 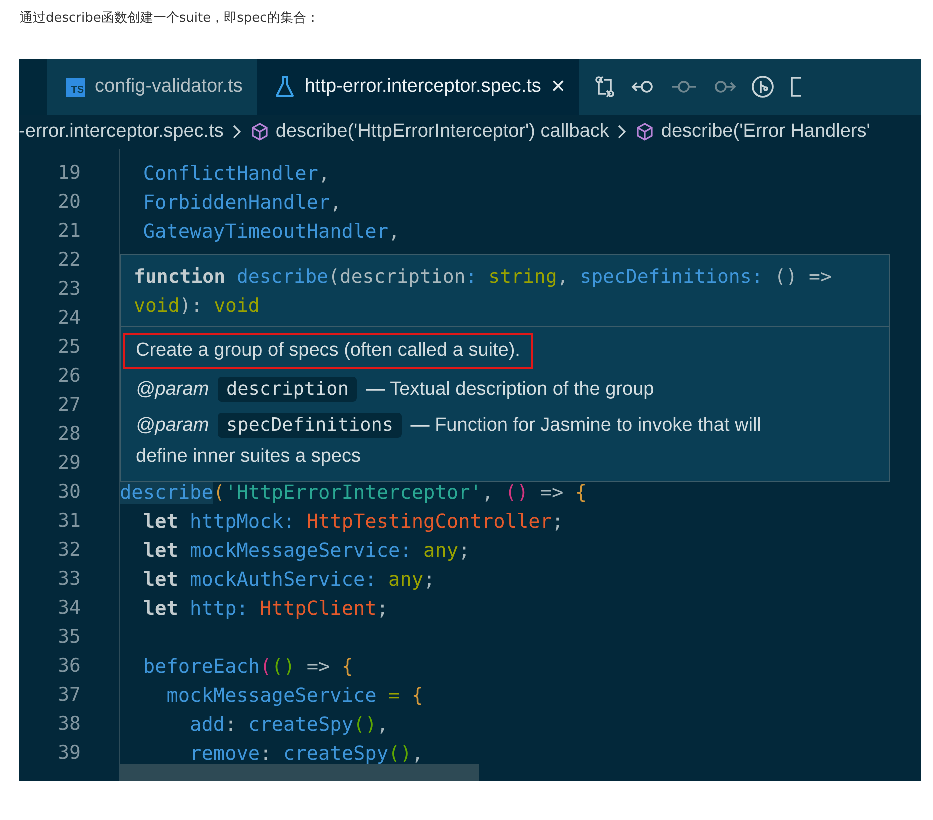 I want to click on code-line: GatewayTimeoutHandler,, so click(x=271, y=231).